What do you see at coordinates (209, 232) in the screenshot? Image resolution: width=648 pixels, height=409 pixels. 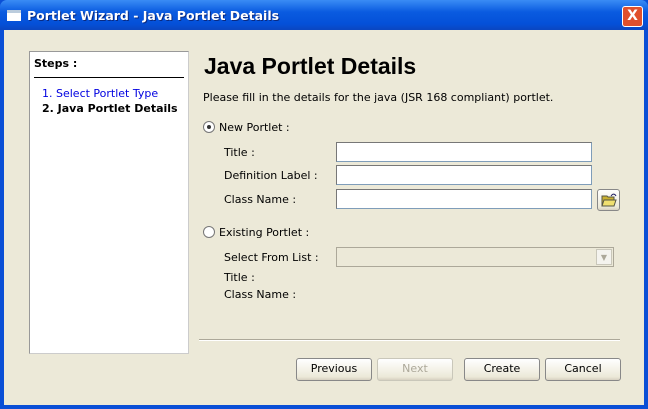 I see `existing-portlet-radio` at bounding box center [209, 232].